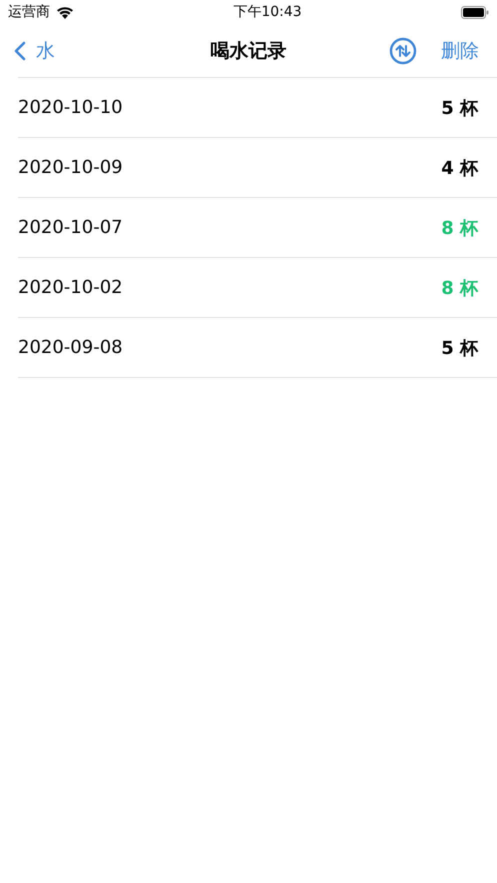 This screenshot has width=497, height=883. What do you see at coordinates (70, 287) in the screenshot?
I see `record-date: 2020-10-02` at bounding box center [70, 287].